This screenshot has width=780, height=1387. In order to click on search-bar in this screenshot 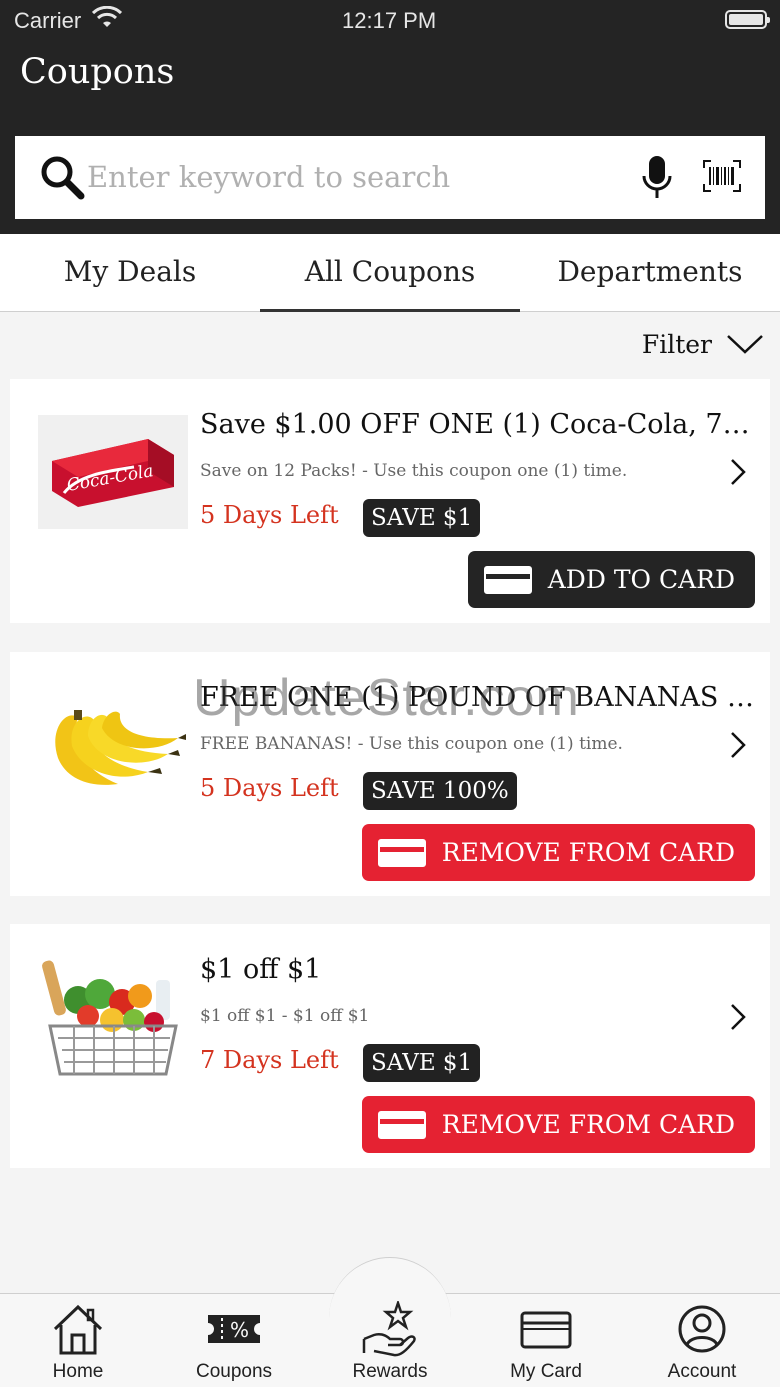, I will do `click(390, 177)`.